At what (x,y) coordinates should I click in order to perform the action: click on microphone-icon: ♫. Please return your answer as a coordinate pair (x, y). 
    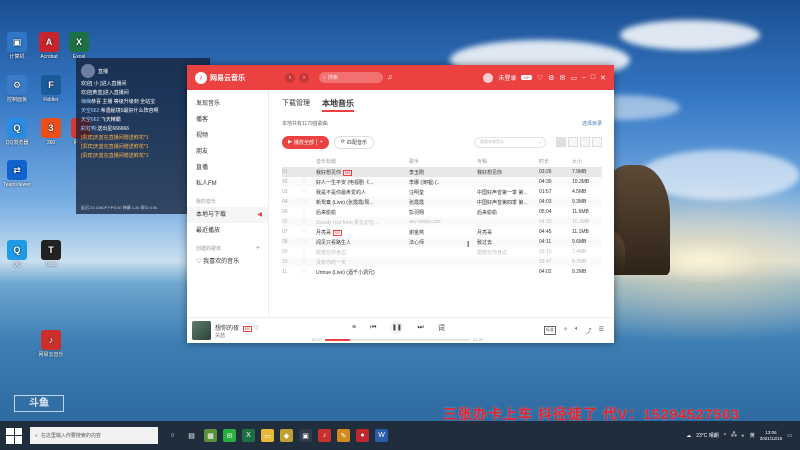
    Looking at the image, I should click on (389, 77).